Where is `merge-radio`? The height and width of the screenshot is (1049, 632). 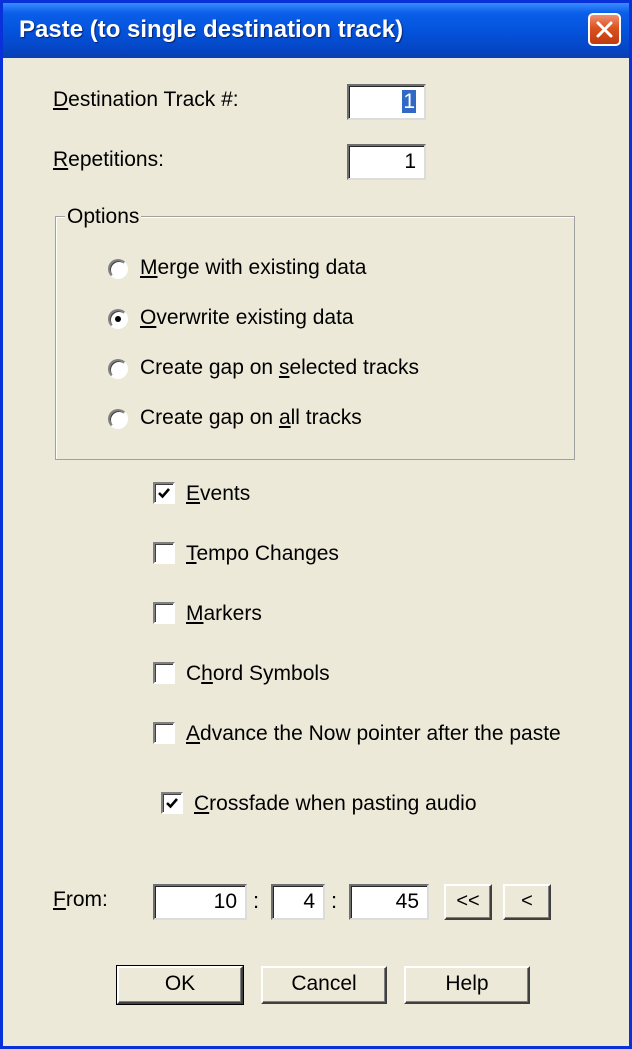 merge-radio is located at coordinates (118, 269).